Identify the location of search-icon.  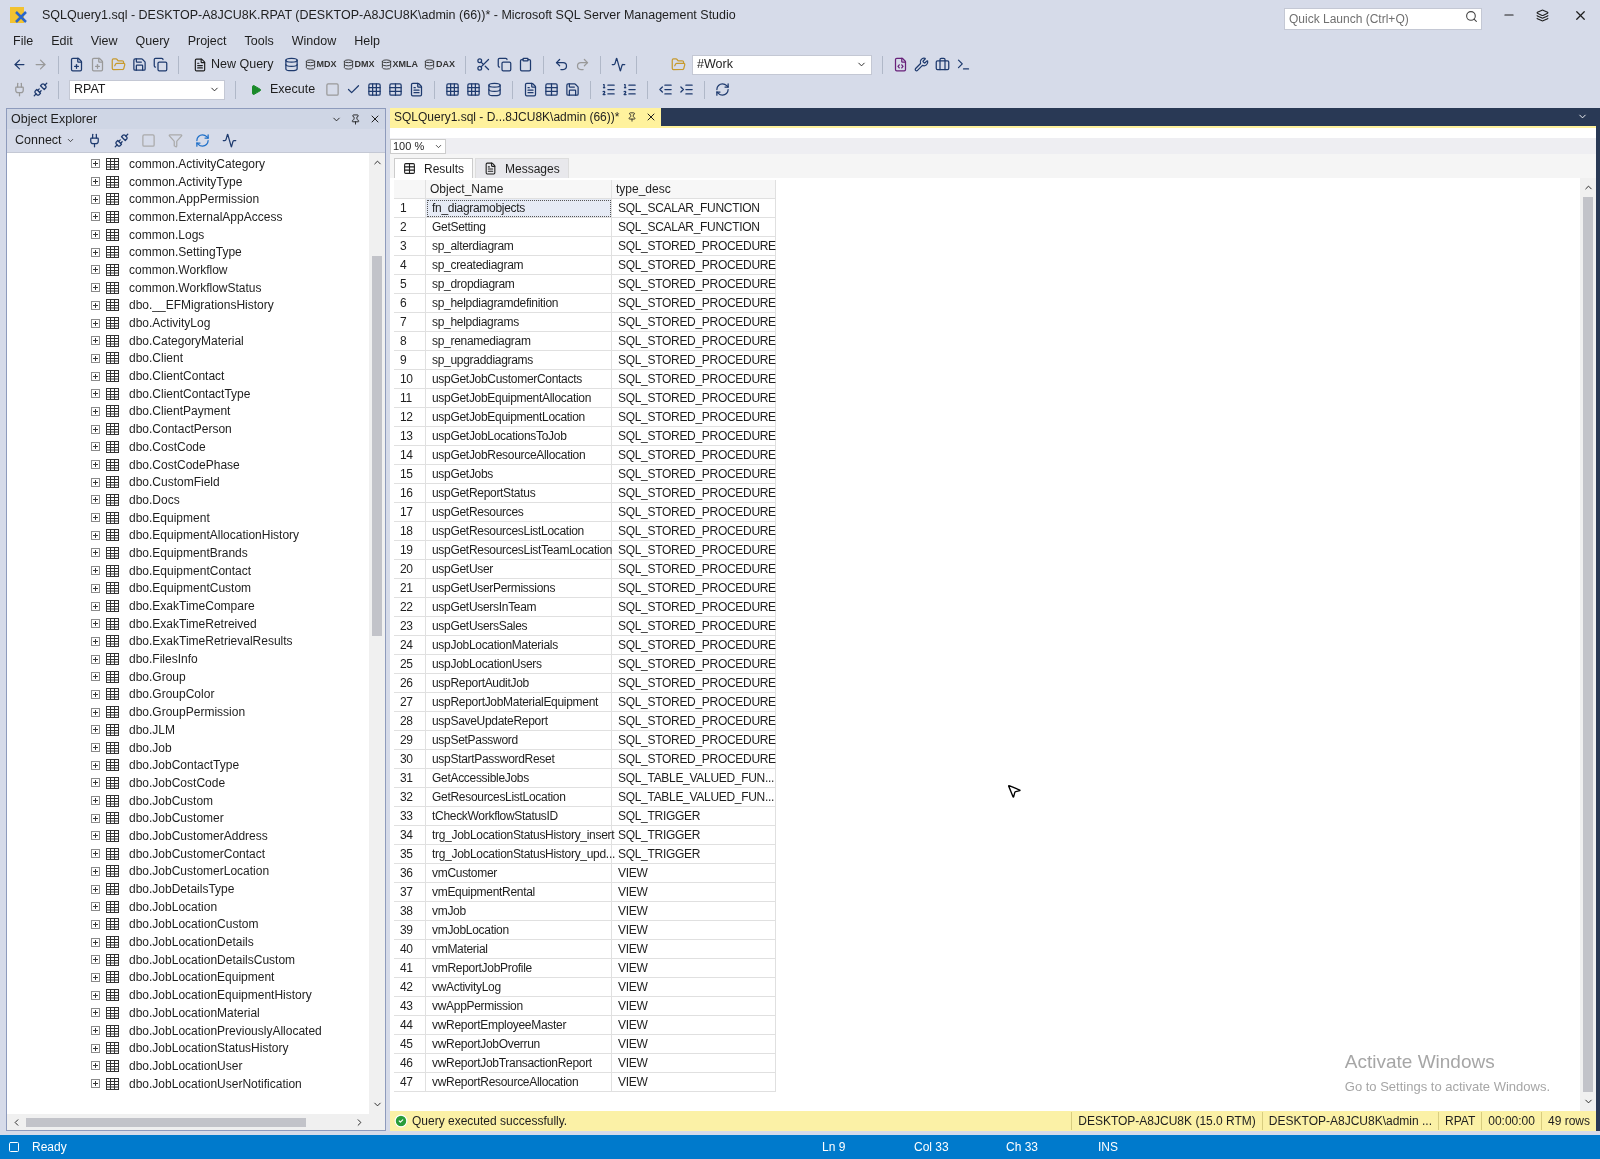
(1471, 16).